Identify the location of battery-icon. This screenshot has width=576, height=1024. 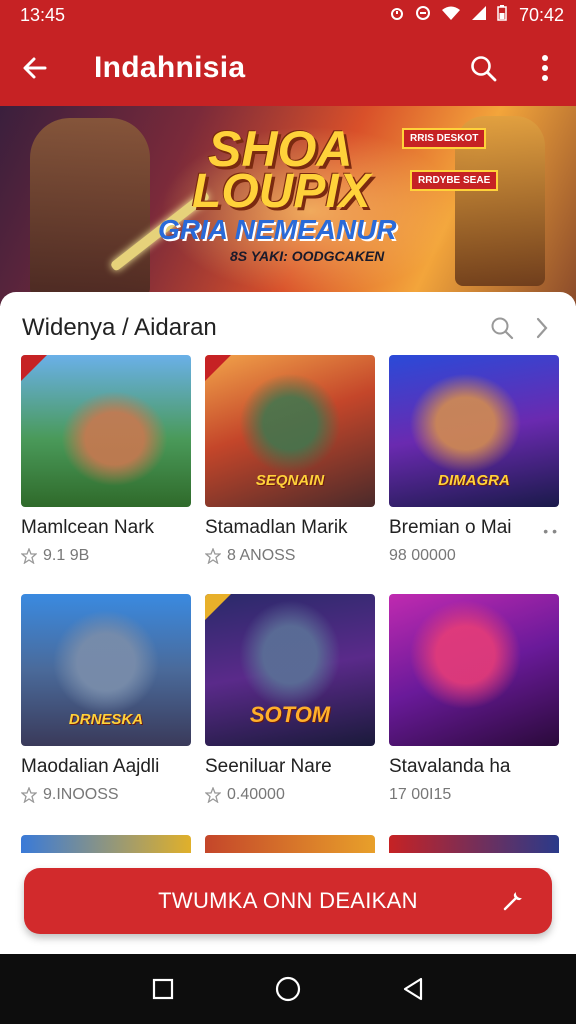
(502, 15).